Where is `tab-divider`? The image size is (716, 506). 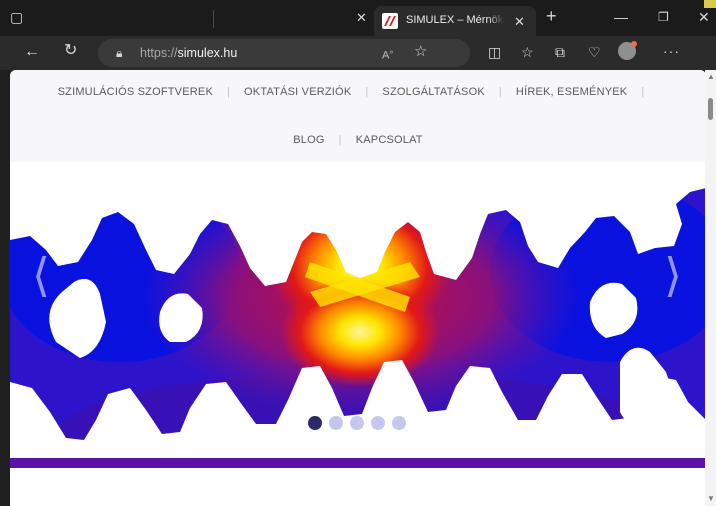 tab-divider is located at coordinates (213, 19).